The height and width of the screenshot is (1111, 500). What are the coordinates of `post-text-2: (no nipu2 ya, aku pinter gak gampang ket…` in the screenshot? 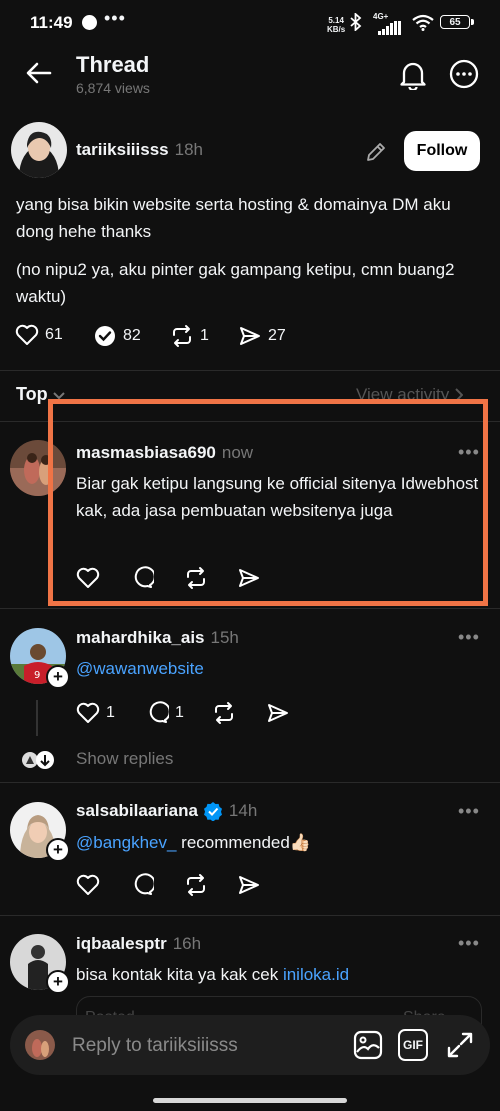 It's located at (235, 283).